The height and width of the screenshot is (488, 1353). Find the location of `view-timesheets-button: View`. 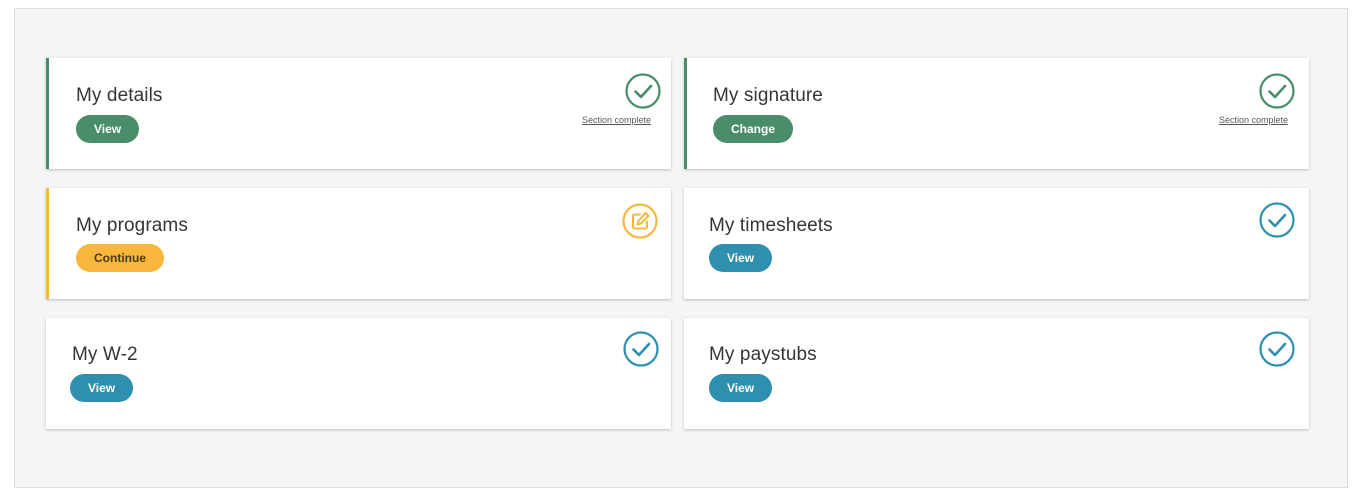

view-timesheets-button: View is located at coordinates (741, 258).